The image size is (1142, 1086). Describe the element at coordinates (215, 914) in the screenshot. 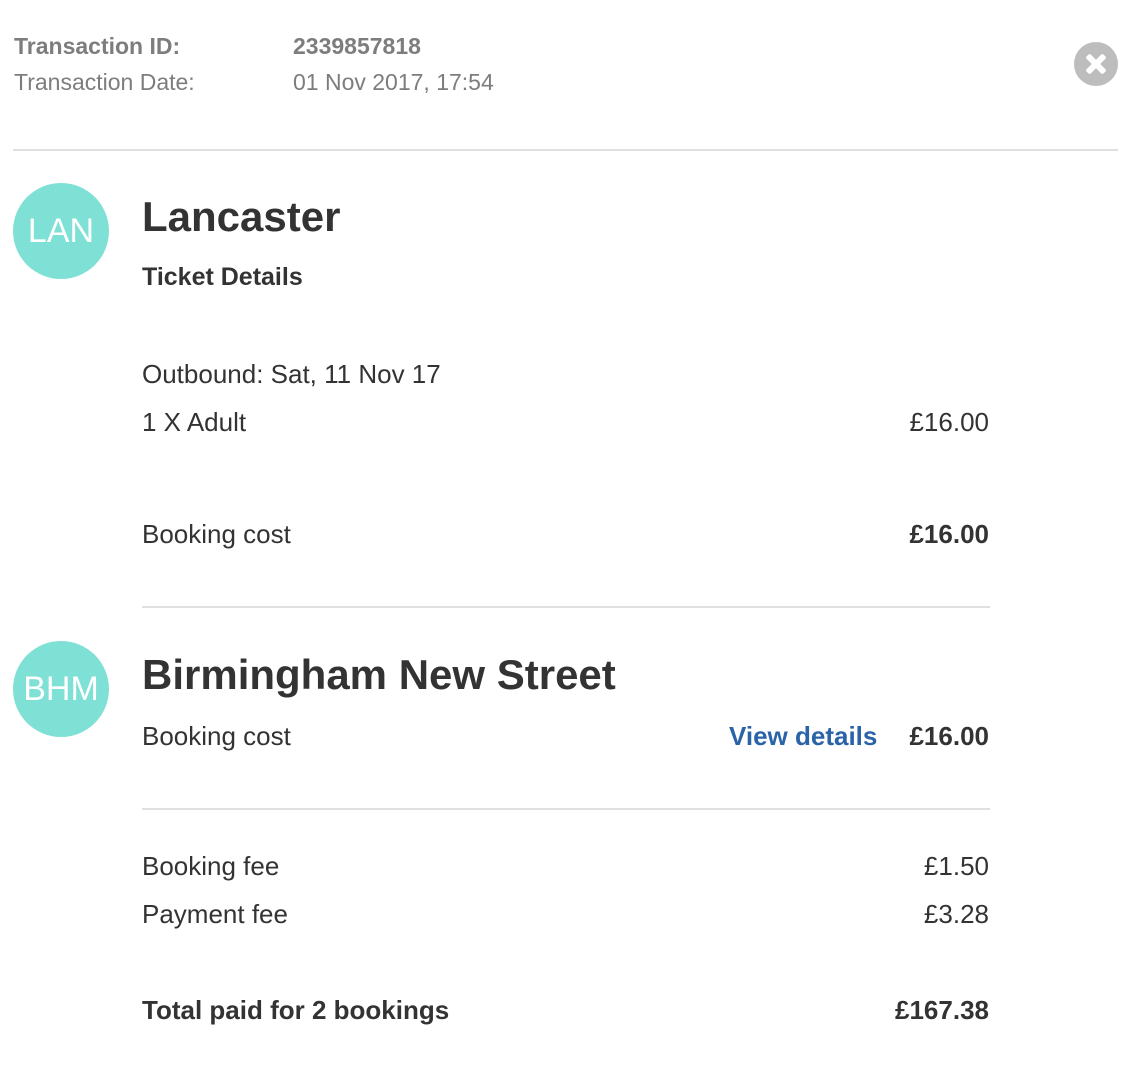

I see `payment-fee-label: Payment fee` at that location.